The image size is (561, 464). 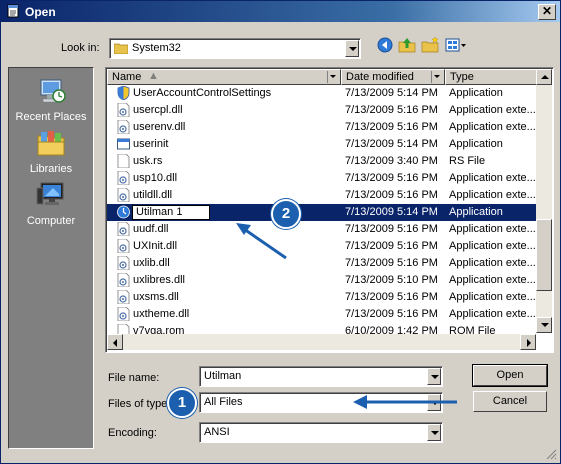 I want to click on encoding-label: Encoding:, so click(x=132, y=433).